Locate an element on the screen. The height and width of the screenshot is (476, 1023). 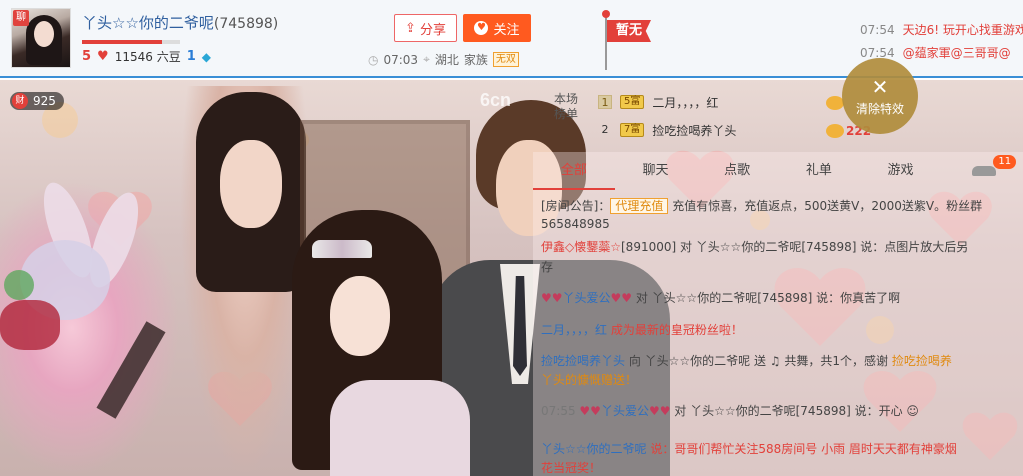
share-label: 分享 is located at coordinates (432, 30).